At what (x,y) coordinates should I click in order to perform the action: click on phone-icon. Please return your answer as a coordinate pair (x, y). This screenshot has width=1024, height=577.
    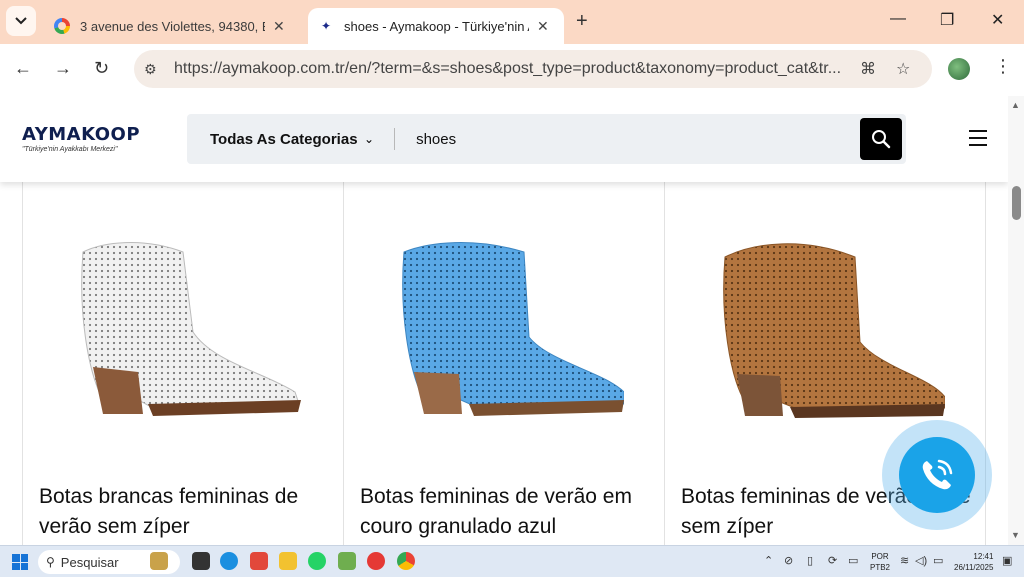
    Looking at the image, I should click on (937, 474).